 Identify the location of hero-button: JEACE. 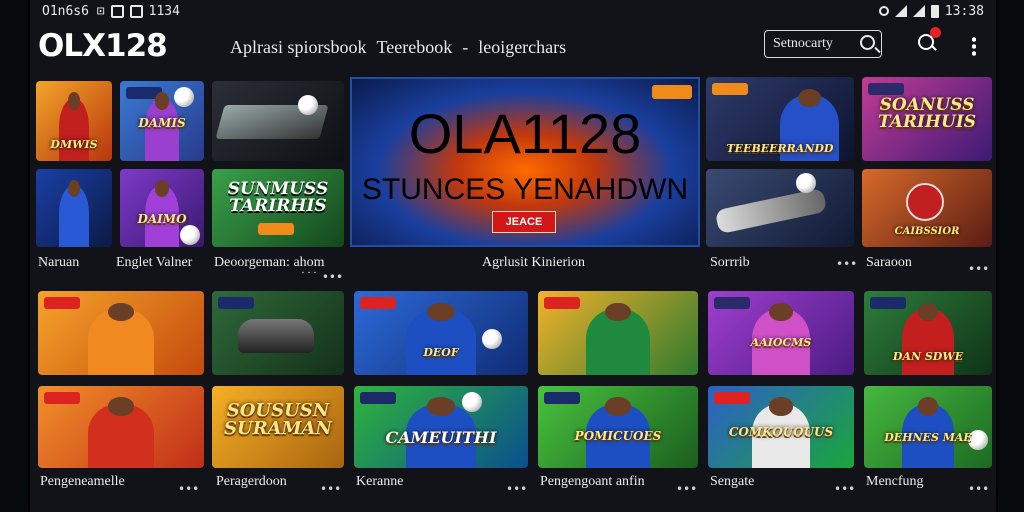
(524, 222).